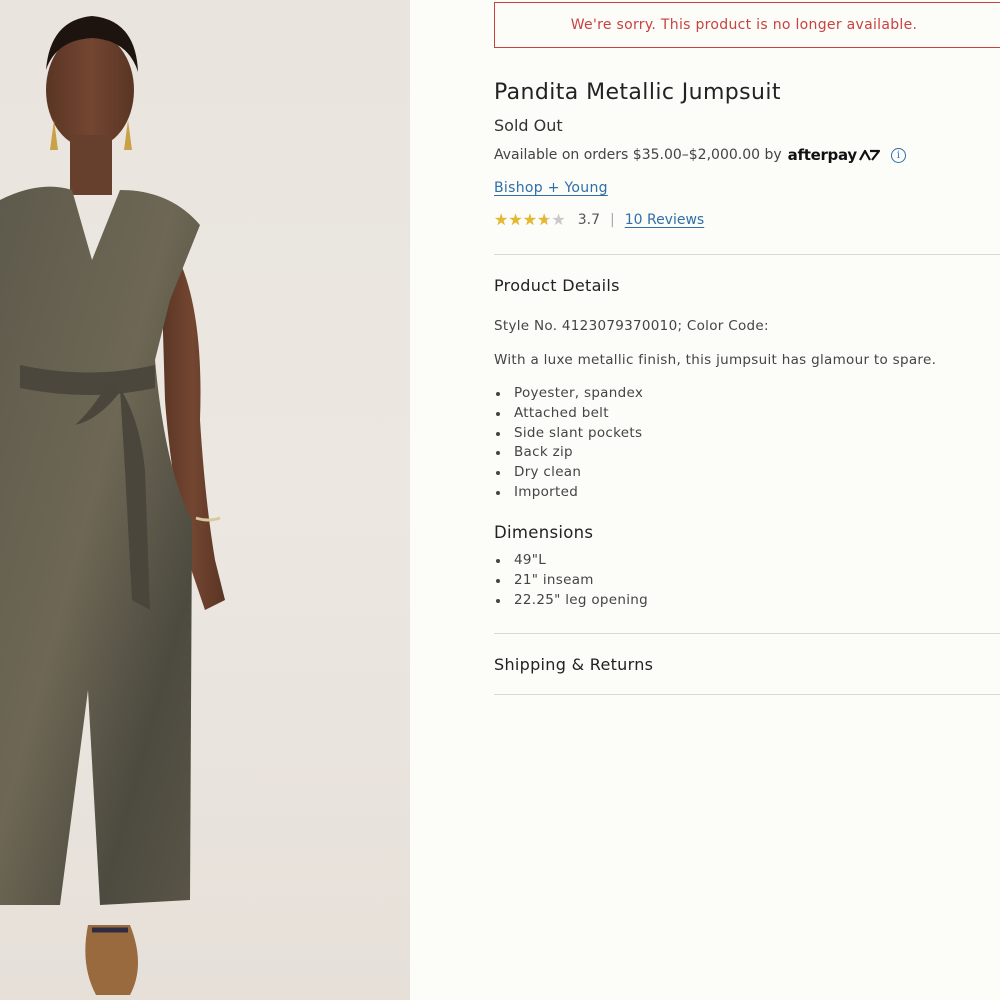 The height and width of the screenshot is (1000, 1000). What do you see at coordinates (568, 493) in the screenshot?
I see `list-item: Imported` at bounding box center [568, 493].